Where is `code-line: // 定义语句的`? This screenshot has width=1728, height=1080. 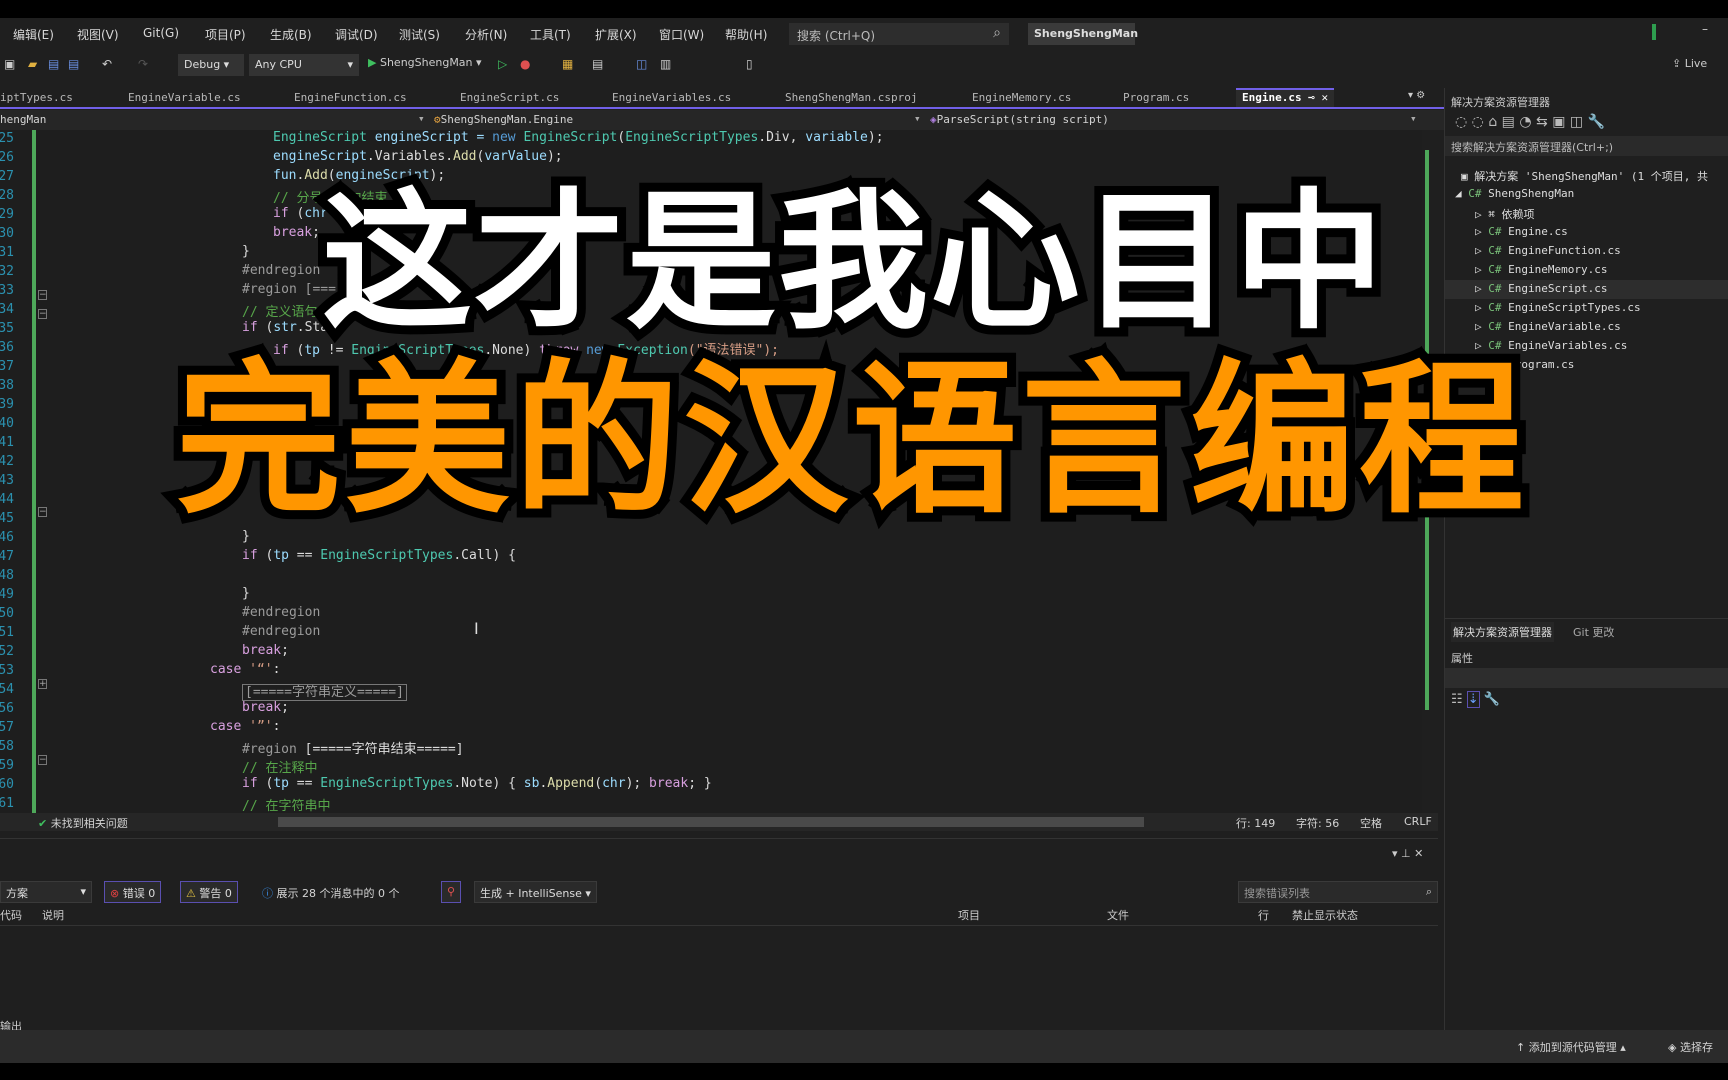 code-line: // 定义语句的 is located at coordinates (286, 310).